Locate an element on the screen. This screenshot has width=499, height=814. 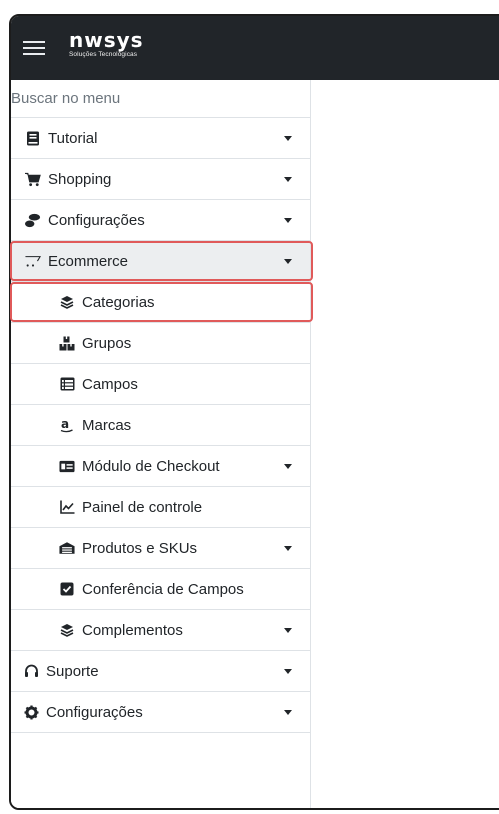
sidebar-item-label: Suporte is located at coordinates (72, 671).